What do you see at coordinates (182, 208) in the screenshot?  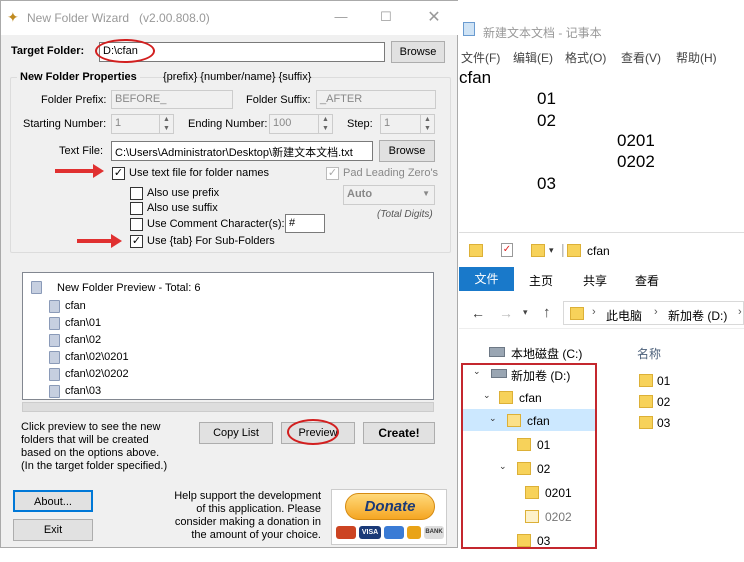 I see `also-suffix-label: Also use suffix` at bounding box center [182, 208].